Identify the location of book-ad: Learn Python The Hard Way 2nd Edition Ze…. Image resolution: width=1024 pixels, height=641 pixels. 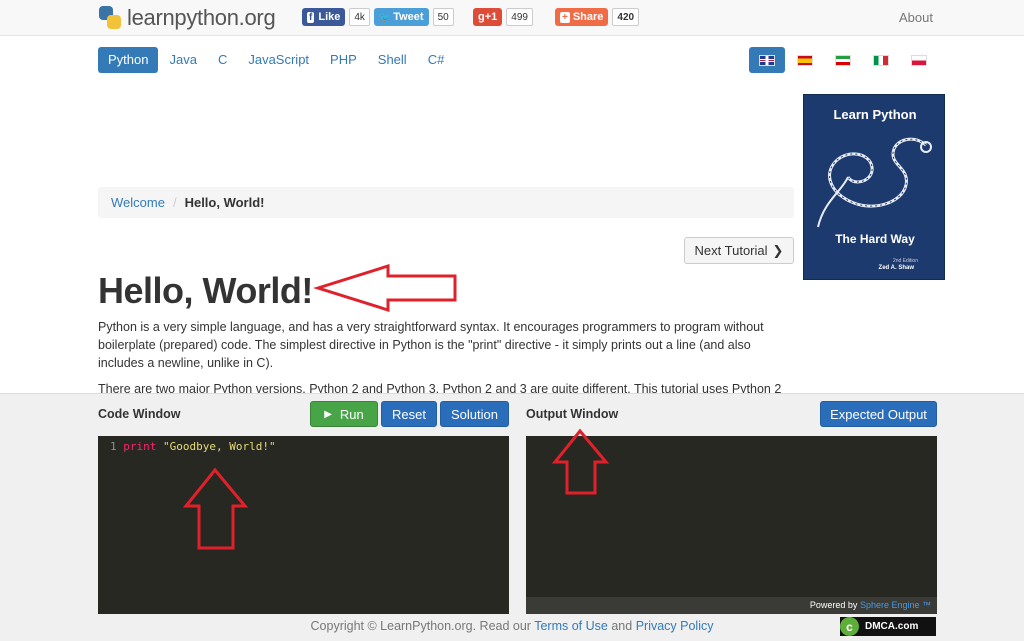
(874, 187).